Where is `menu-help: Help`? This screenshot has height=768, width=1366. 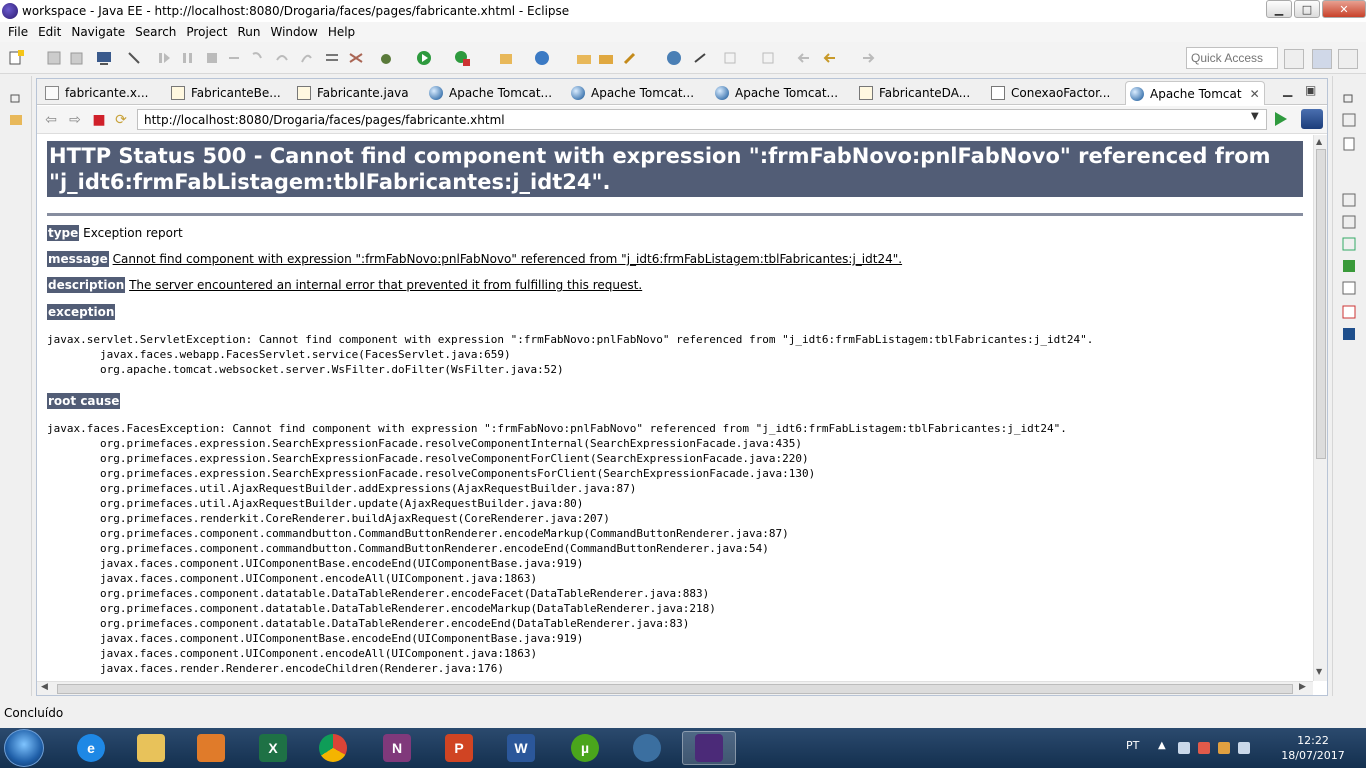 menu-help: Help is located at coordinates (341, 32).